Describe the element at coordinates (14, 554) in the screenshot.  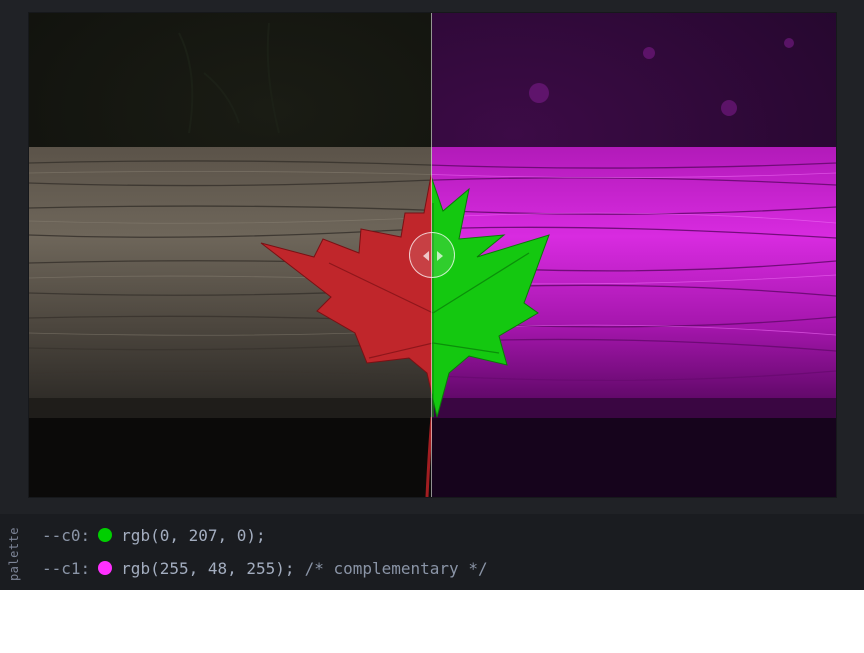
I see `palette-heading: palette` at that location.